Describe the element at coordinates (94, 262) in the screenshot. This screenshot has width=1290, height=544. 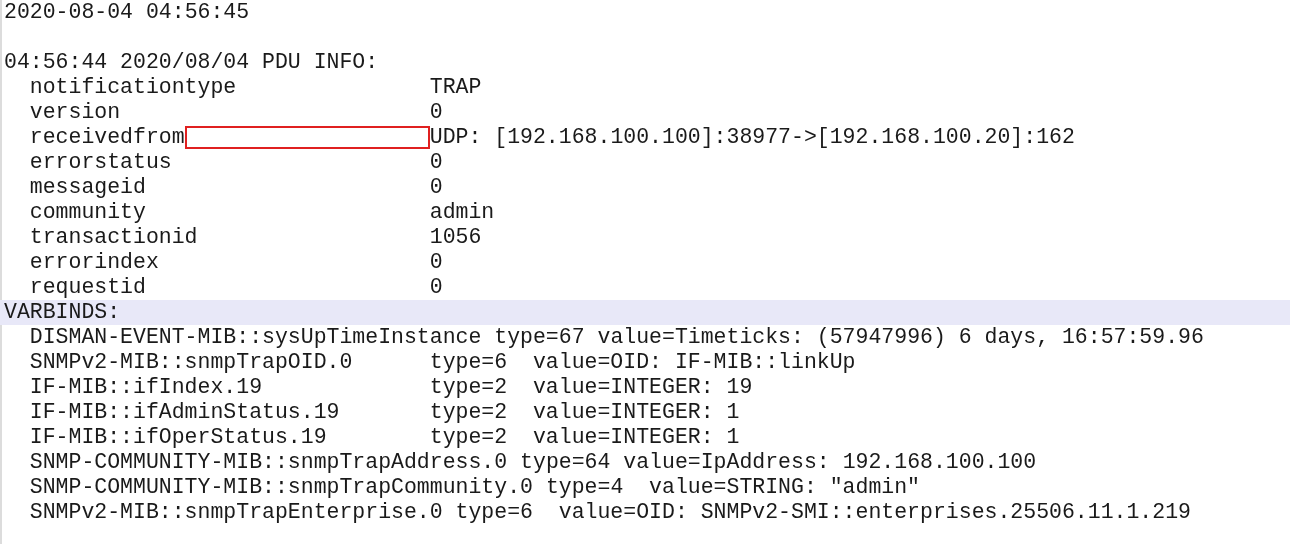
I see `field-name: errorindex` at that location.